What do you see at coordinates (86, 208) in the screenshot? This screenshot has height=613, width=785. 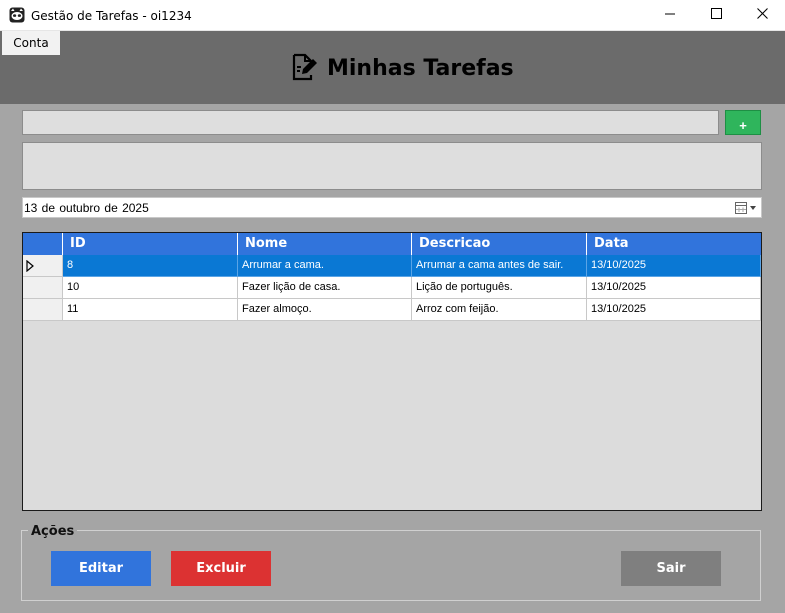 I see `date-value: 13 de outubro de 2025` at bounding box center [86, 208].